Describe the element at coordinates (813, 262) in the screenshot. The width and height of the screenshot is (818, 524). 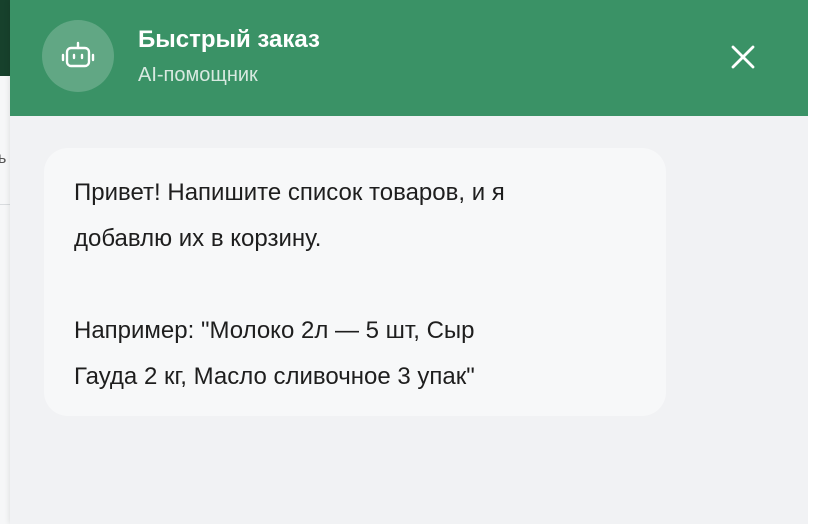
I see `page-right-margin` at that location.